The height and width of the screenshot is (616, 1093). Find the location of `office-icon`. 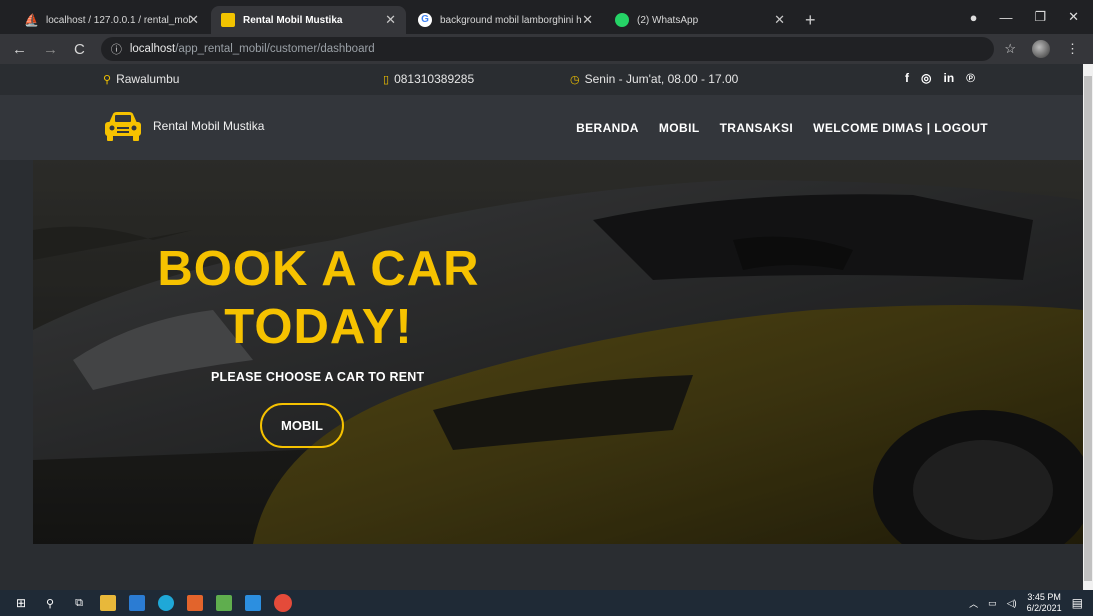

office-icon is located at coordinates (195, 603).